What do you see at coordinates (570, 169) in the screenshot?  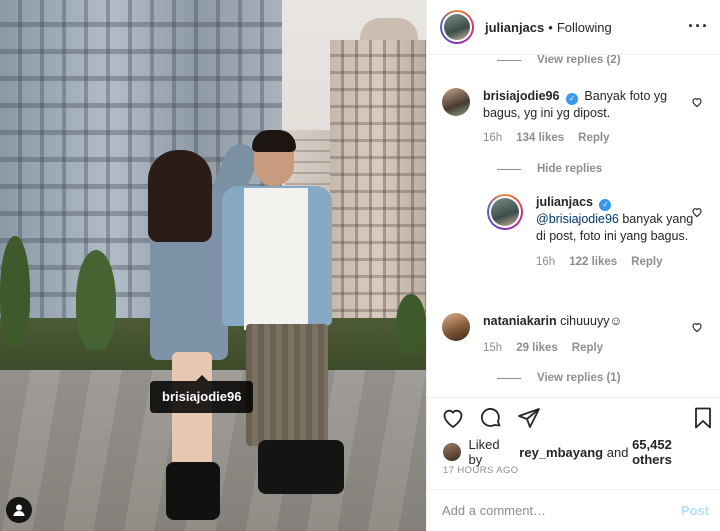 I see `hide-replies-label: Hide replies` at bounding box center [570, 169].